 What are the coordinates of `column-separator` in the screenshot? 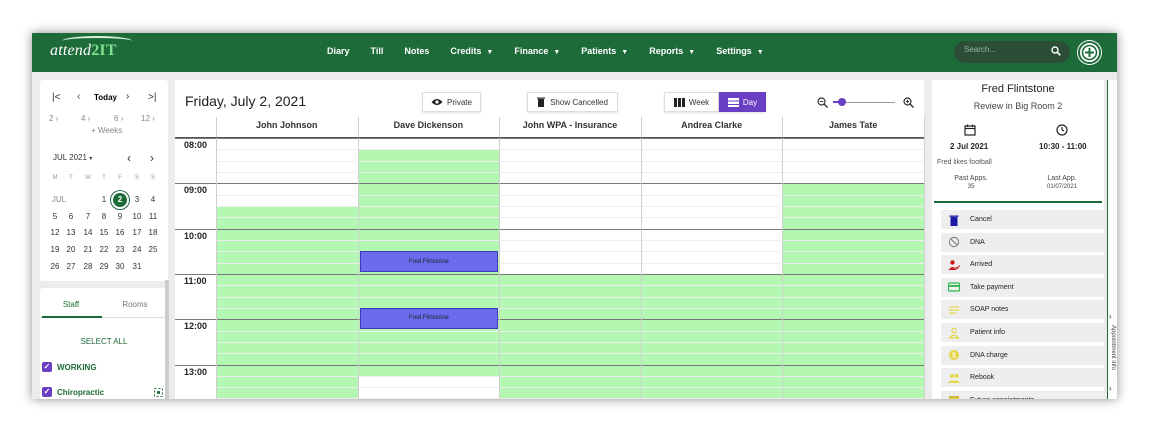 It's located at (500, 127).